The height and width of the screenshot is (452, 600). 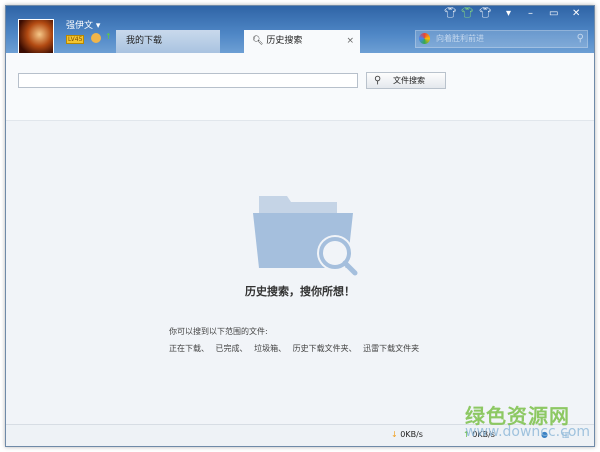 What do you see at coordinates (553, 13) in the screenshot?
I see `maximize-icon: ▭` at bounding box center [553, 13].